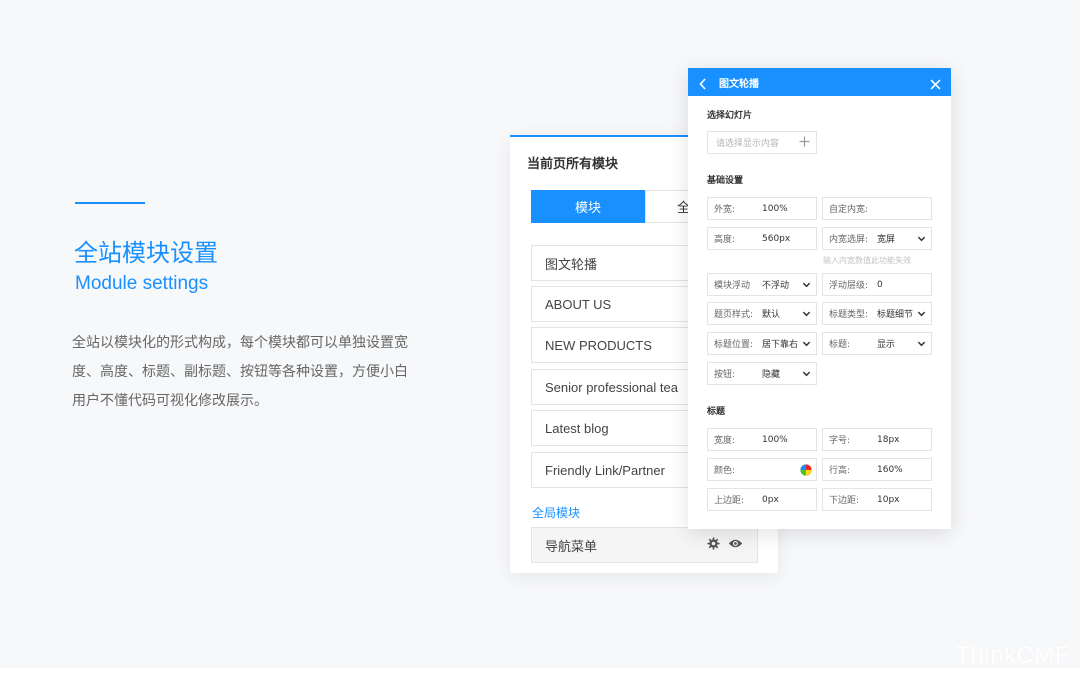 The width and height of the screenshot is (1080, 684). Describe the element at coordinates (804, 143) in the screenshot. I see `plus-icon` at that location.